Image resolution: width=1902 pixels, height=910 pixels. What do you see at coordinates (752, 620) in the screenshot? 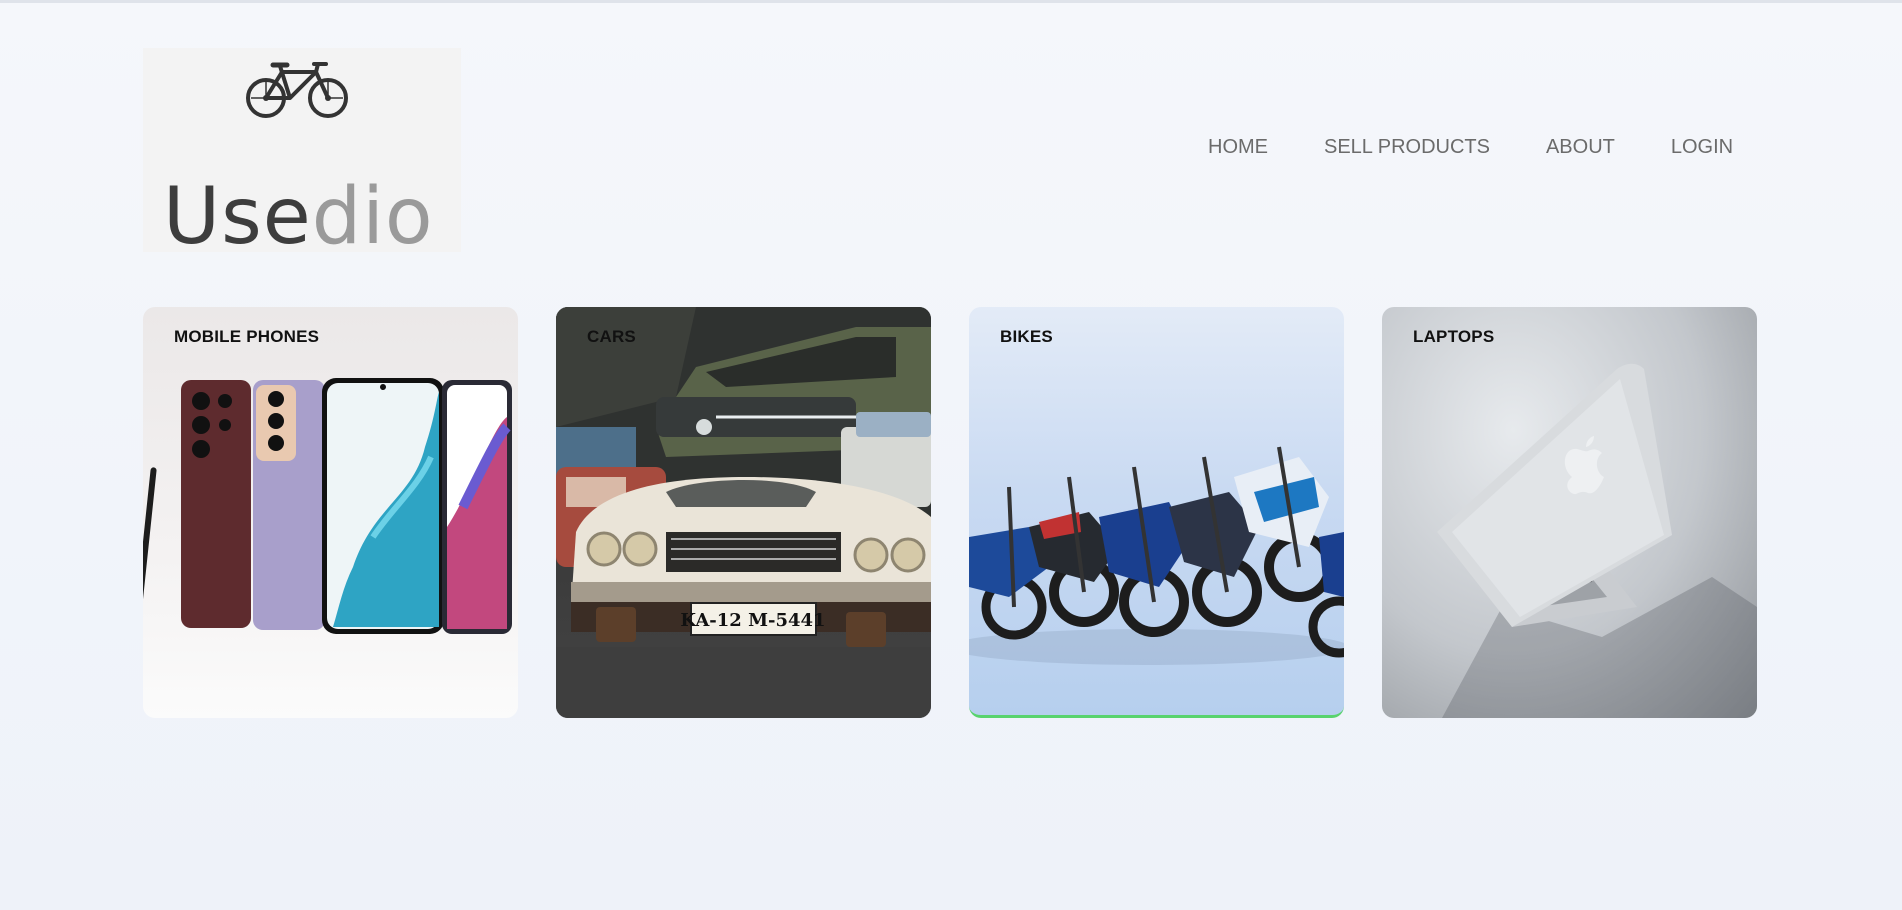
I see `license-plate-text: KA-12 M-5441` at bounding box center [752, 620].